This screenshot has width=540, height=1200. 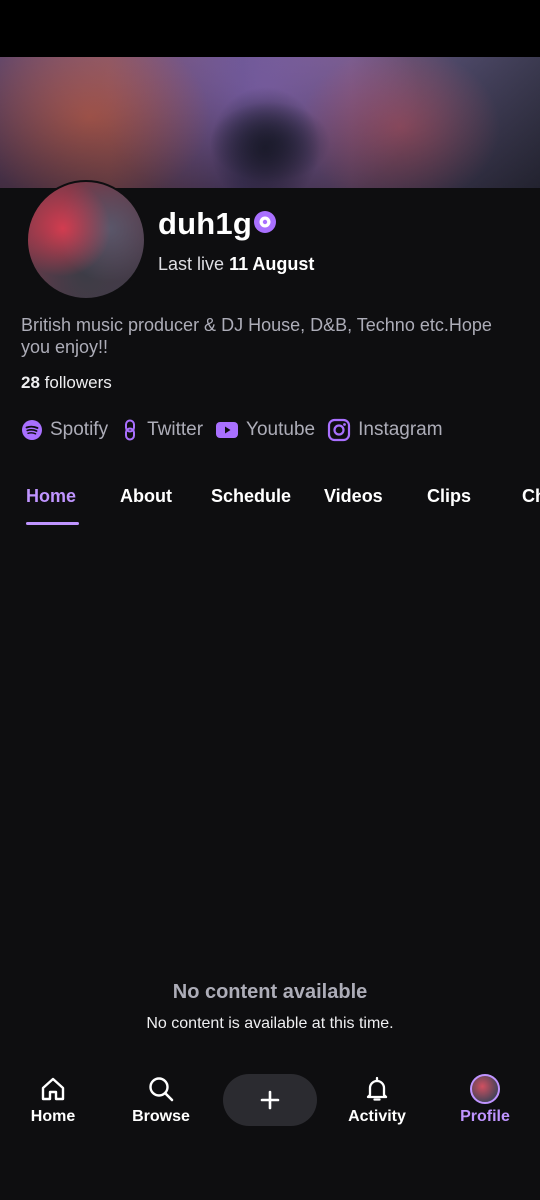 What do you see at coordinates (161, 1089) in the screenshot?
I see `search-icon` at bounding box center [161, 1089].